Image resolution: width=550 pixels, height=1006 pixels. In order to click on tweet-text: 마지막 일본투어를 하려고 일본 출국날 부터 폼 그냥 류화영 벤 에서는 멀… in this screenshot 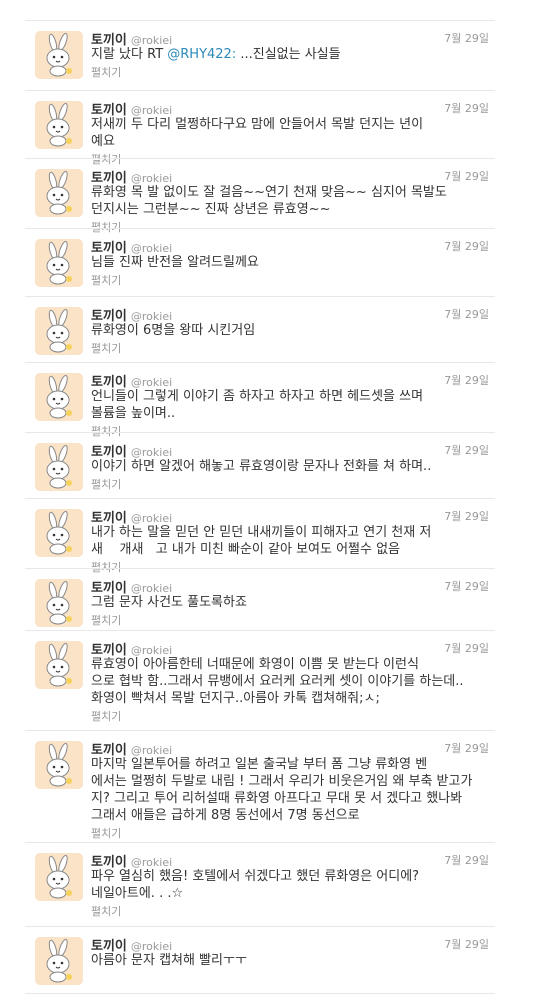, I will do `click(282, 790)`.